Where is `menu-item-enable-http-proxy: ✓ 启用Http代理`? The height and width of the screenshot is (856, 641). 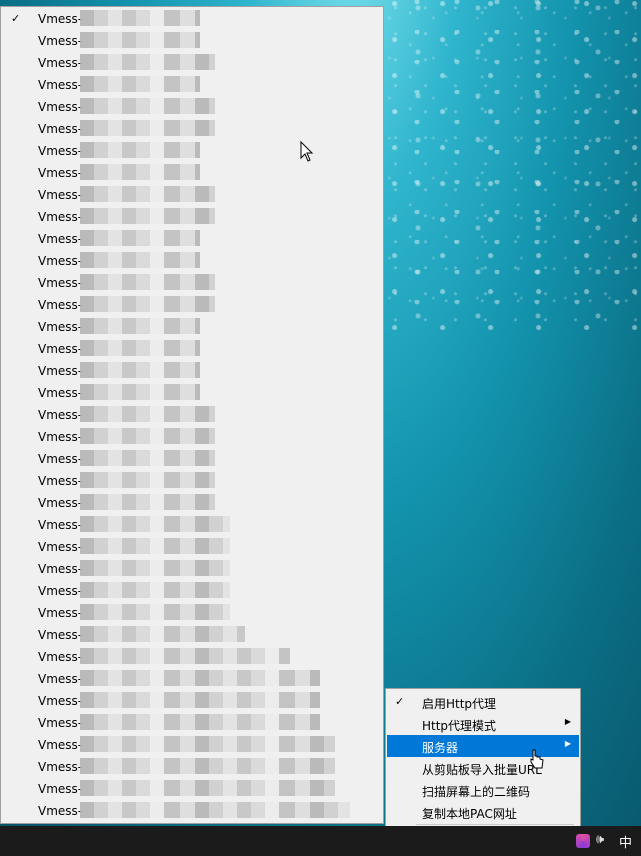 menu-item-enable-http-proxy: ✓ 启用Http代理 is located at coordinates (483, 702).